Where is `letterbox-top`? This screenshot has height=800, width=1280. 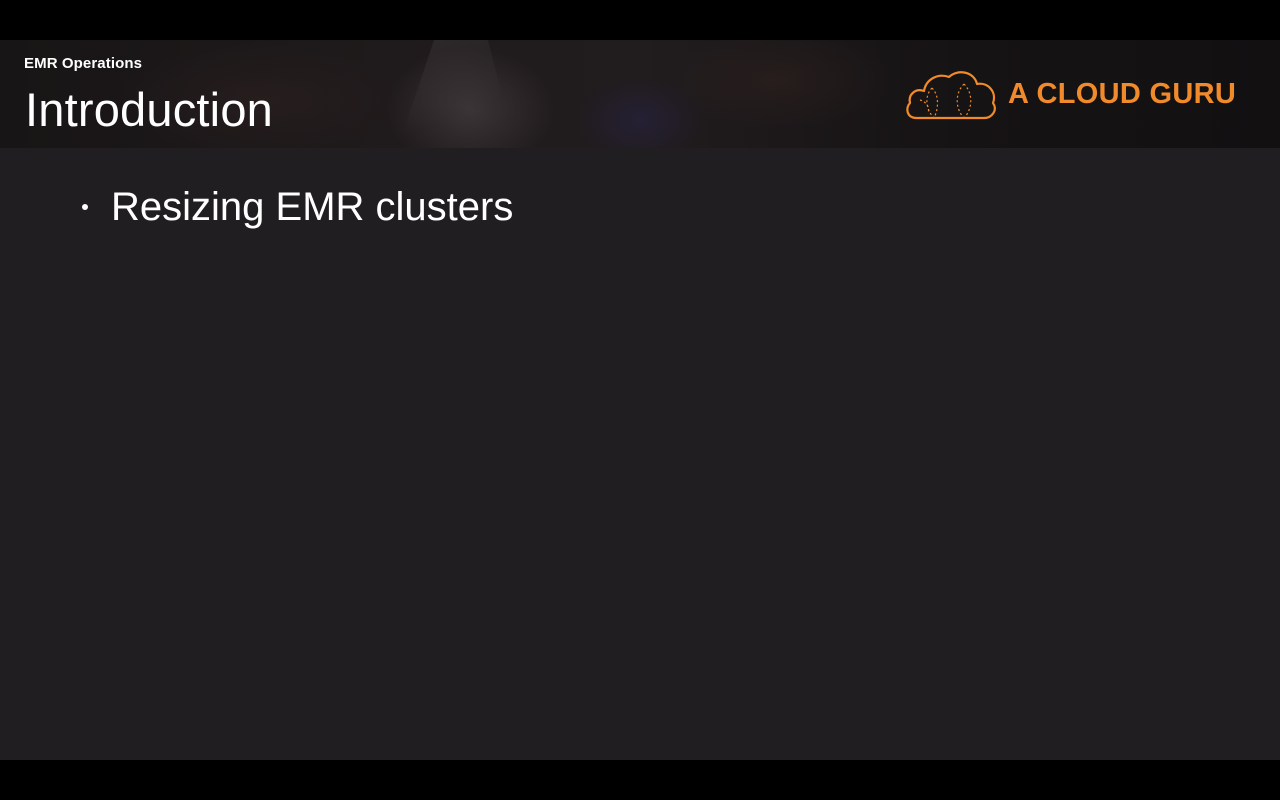
letterbox-top is located at coordinates (640, 20).